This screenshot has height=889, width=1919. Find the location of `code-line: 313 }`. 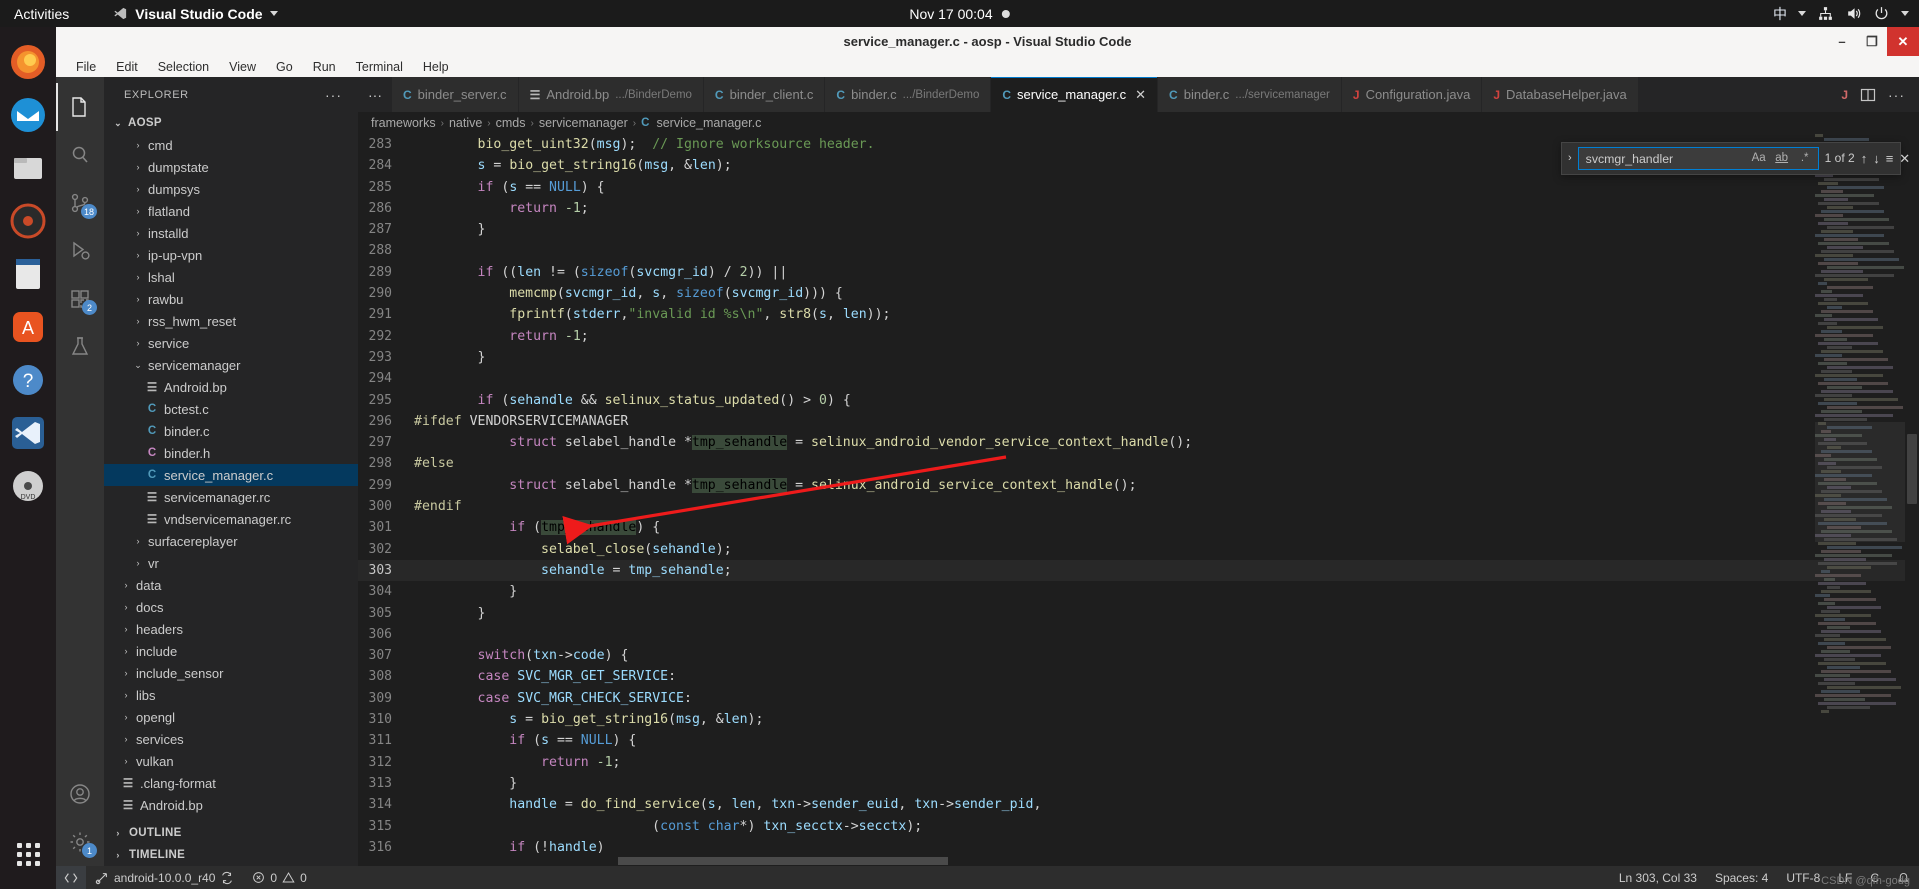

code-line: 313 } is located at coordinates (1138, 783).